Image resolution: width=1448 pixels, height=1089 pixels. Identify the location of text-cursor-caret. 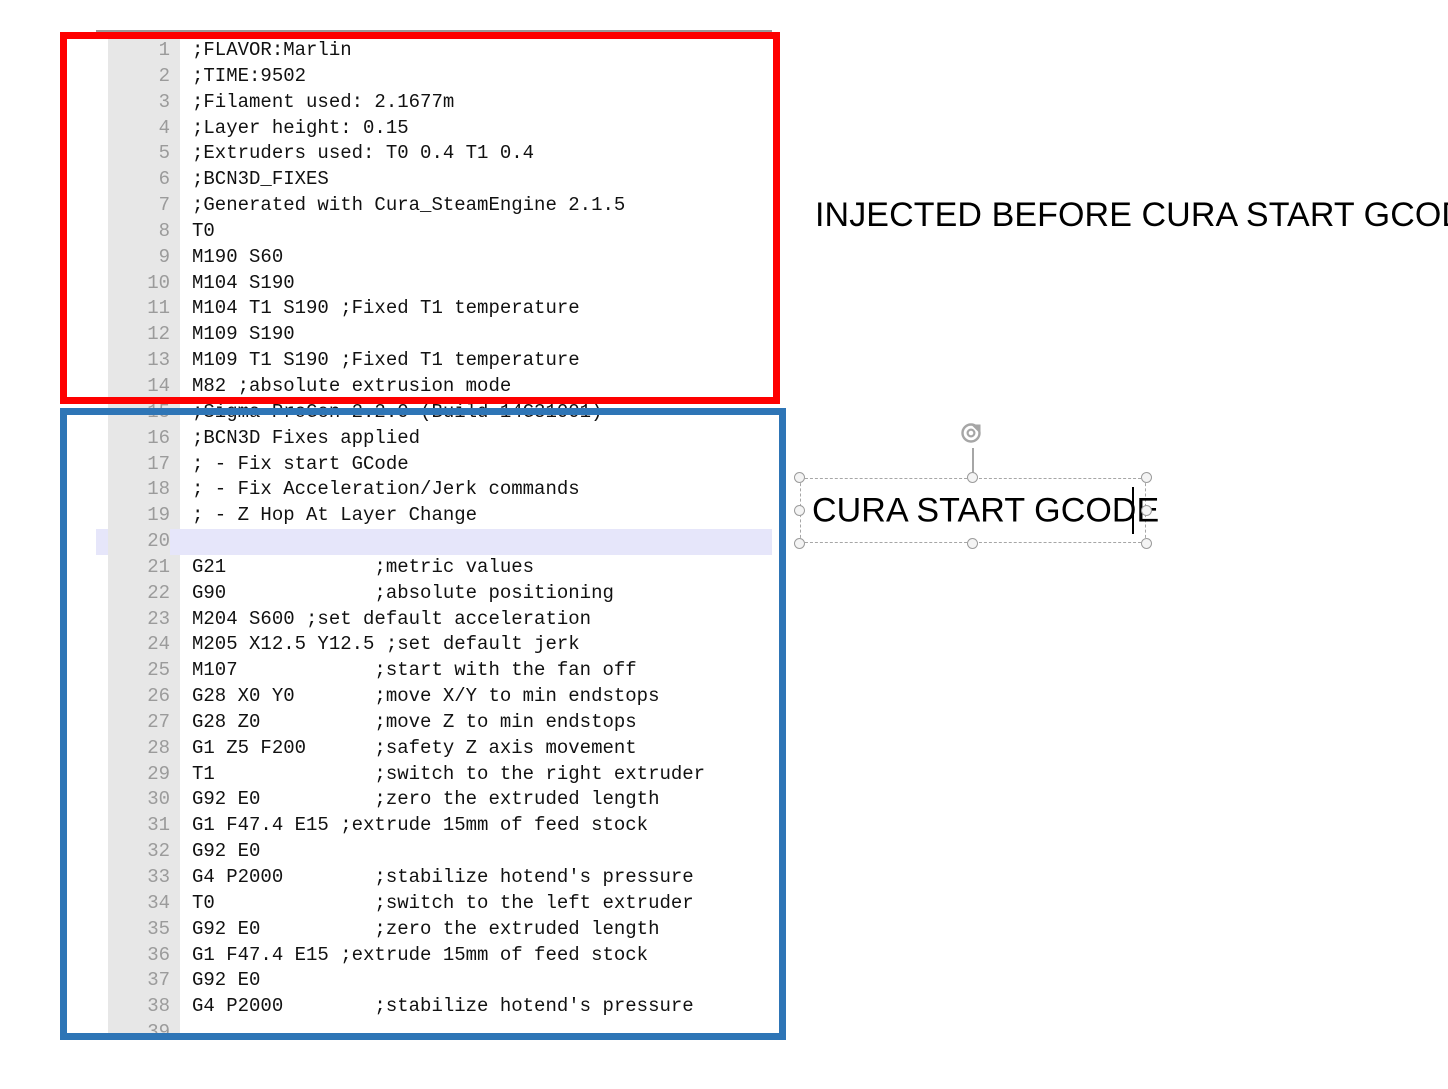
(1133, 510).